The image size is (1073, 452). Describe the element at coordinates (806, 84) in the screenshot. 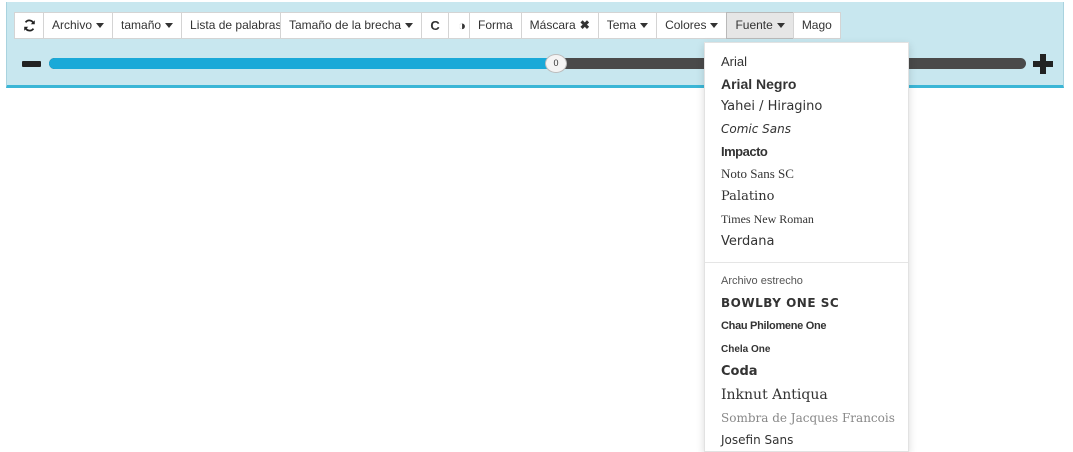

I see `font-option-arial-black: Arial Negro` at that location.